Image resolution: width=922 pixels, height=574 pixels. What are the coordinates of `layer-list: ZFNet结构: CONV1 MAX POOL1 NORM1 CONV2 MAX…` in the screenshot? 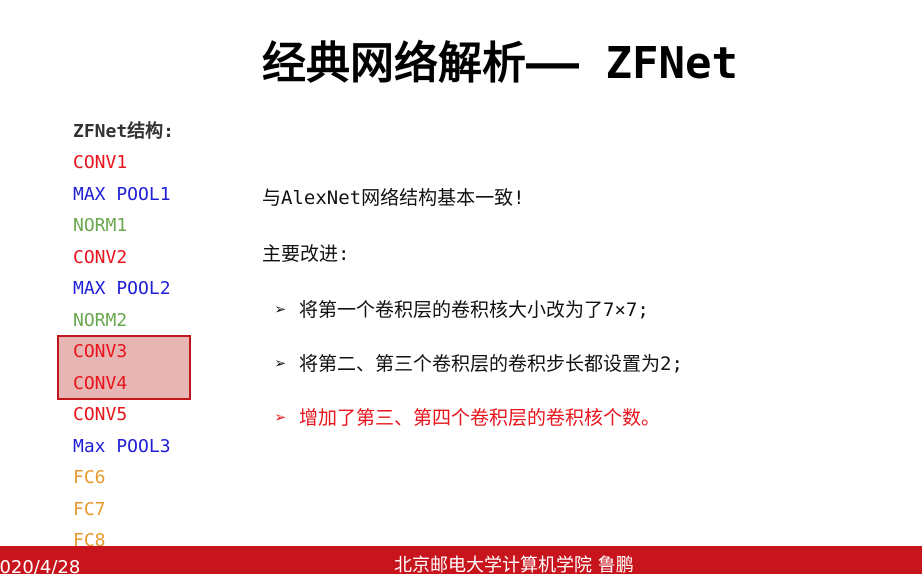 It's located at (123, 336).